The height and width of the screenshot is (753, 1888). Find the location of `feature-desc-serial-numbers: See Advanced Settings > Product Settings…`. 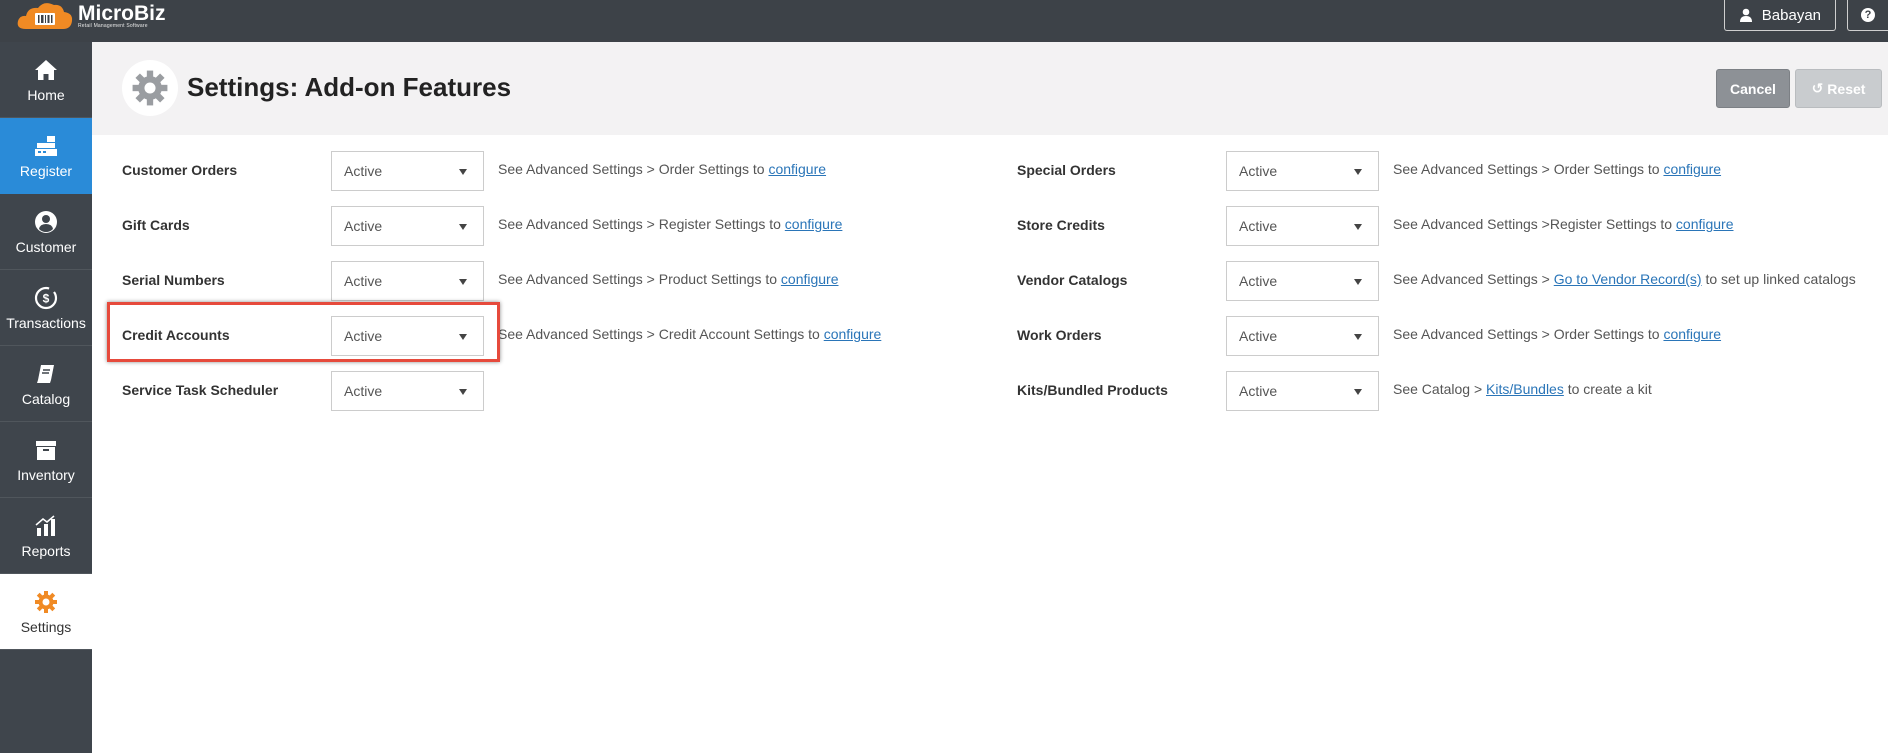

feature-desc-serial-numbers: See Advanced Settings > Product Settings… is located at coordinates (668, 279).